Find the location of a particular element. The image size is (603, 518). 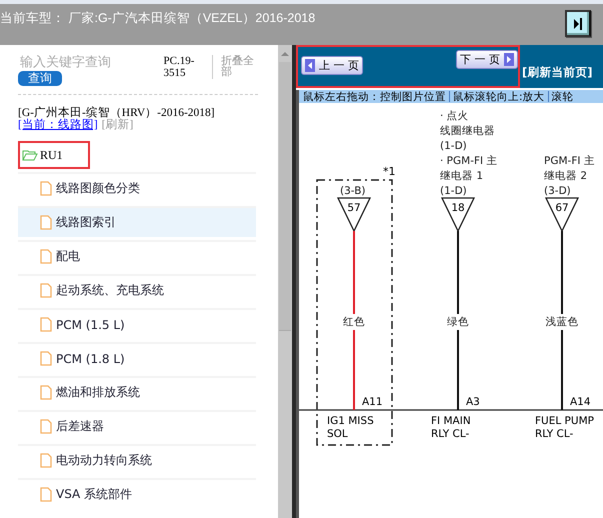

wire-color-label: 绿色 is located at coordinates (458, 322).